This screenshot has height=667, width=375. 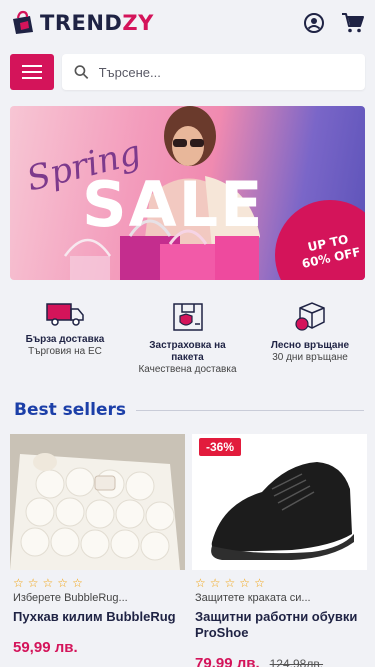 I want to click on top-header: TRENDZY, so click(x=187, y=23).